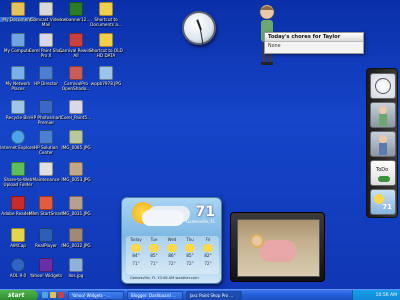 Image resolution: width=400 pixels, height=300 pixels. What do you see at coordinates (202, 36) in the screenshot?
I see `clock-minute-hand` at bounding box center [202, 36].